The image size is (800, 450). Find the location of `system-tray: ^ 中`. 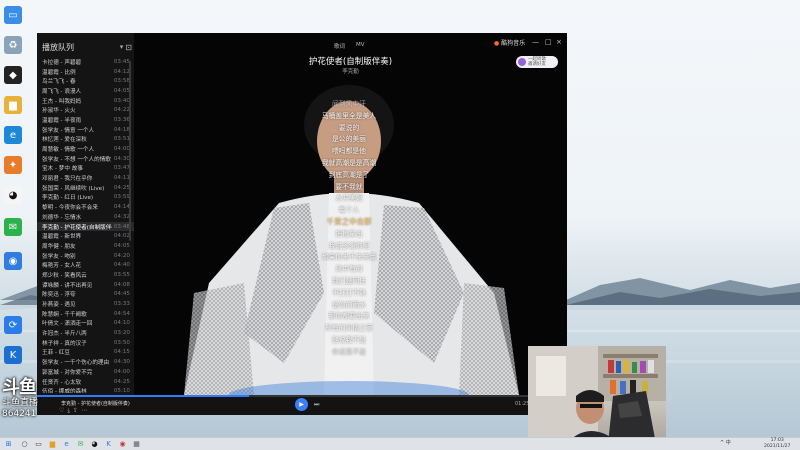

system-tray: ^ 中 is located at coordinates (725, 442).